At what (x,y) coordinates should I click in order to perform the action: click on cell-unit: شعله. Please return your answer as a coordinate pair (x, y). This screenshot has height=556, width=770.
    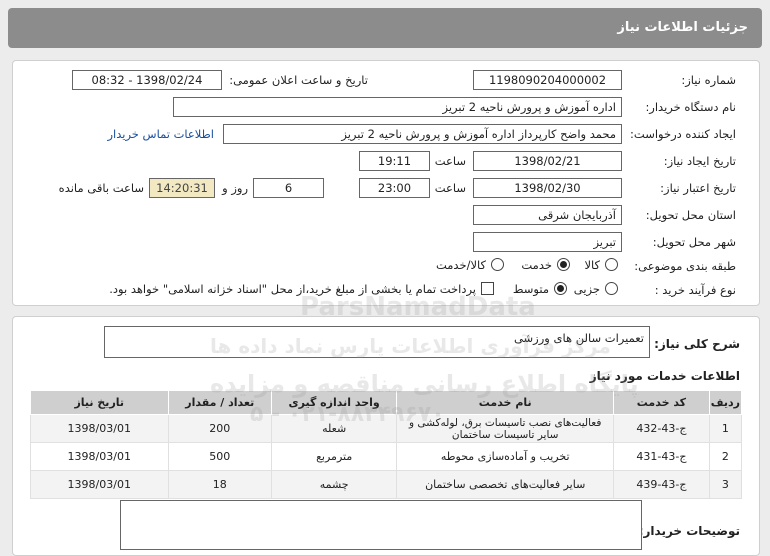
    Looking at the image, I should click on (334, 428).